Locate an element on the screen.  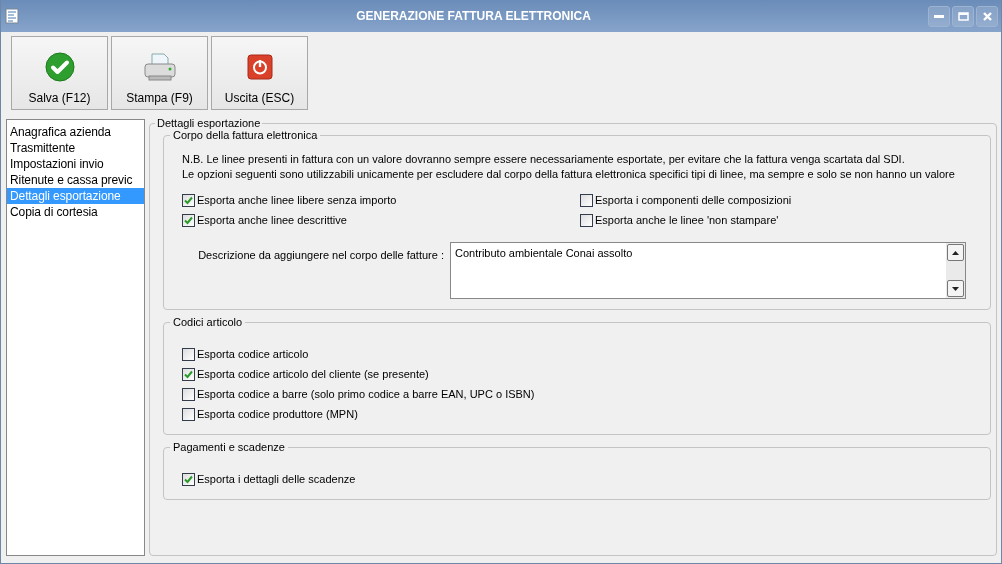
scroll-down-icon is located at coordinates (955, 288).